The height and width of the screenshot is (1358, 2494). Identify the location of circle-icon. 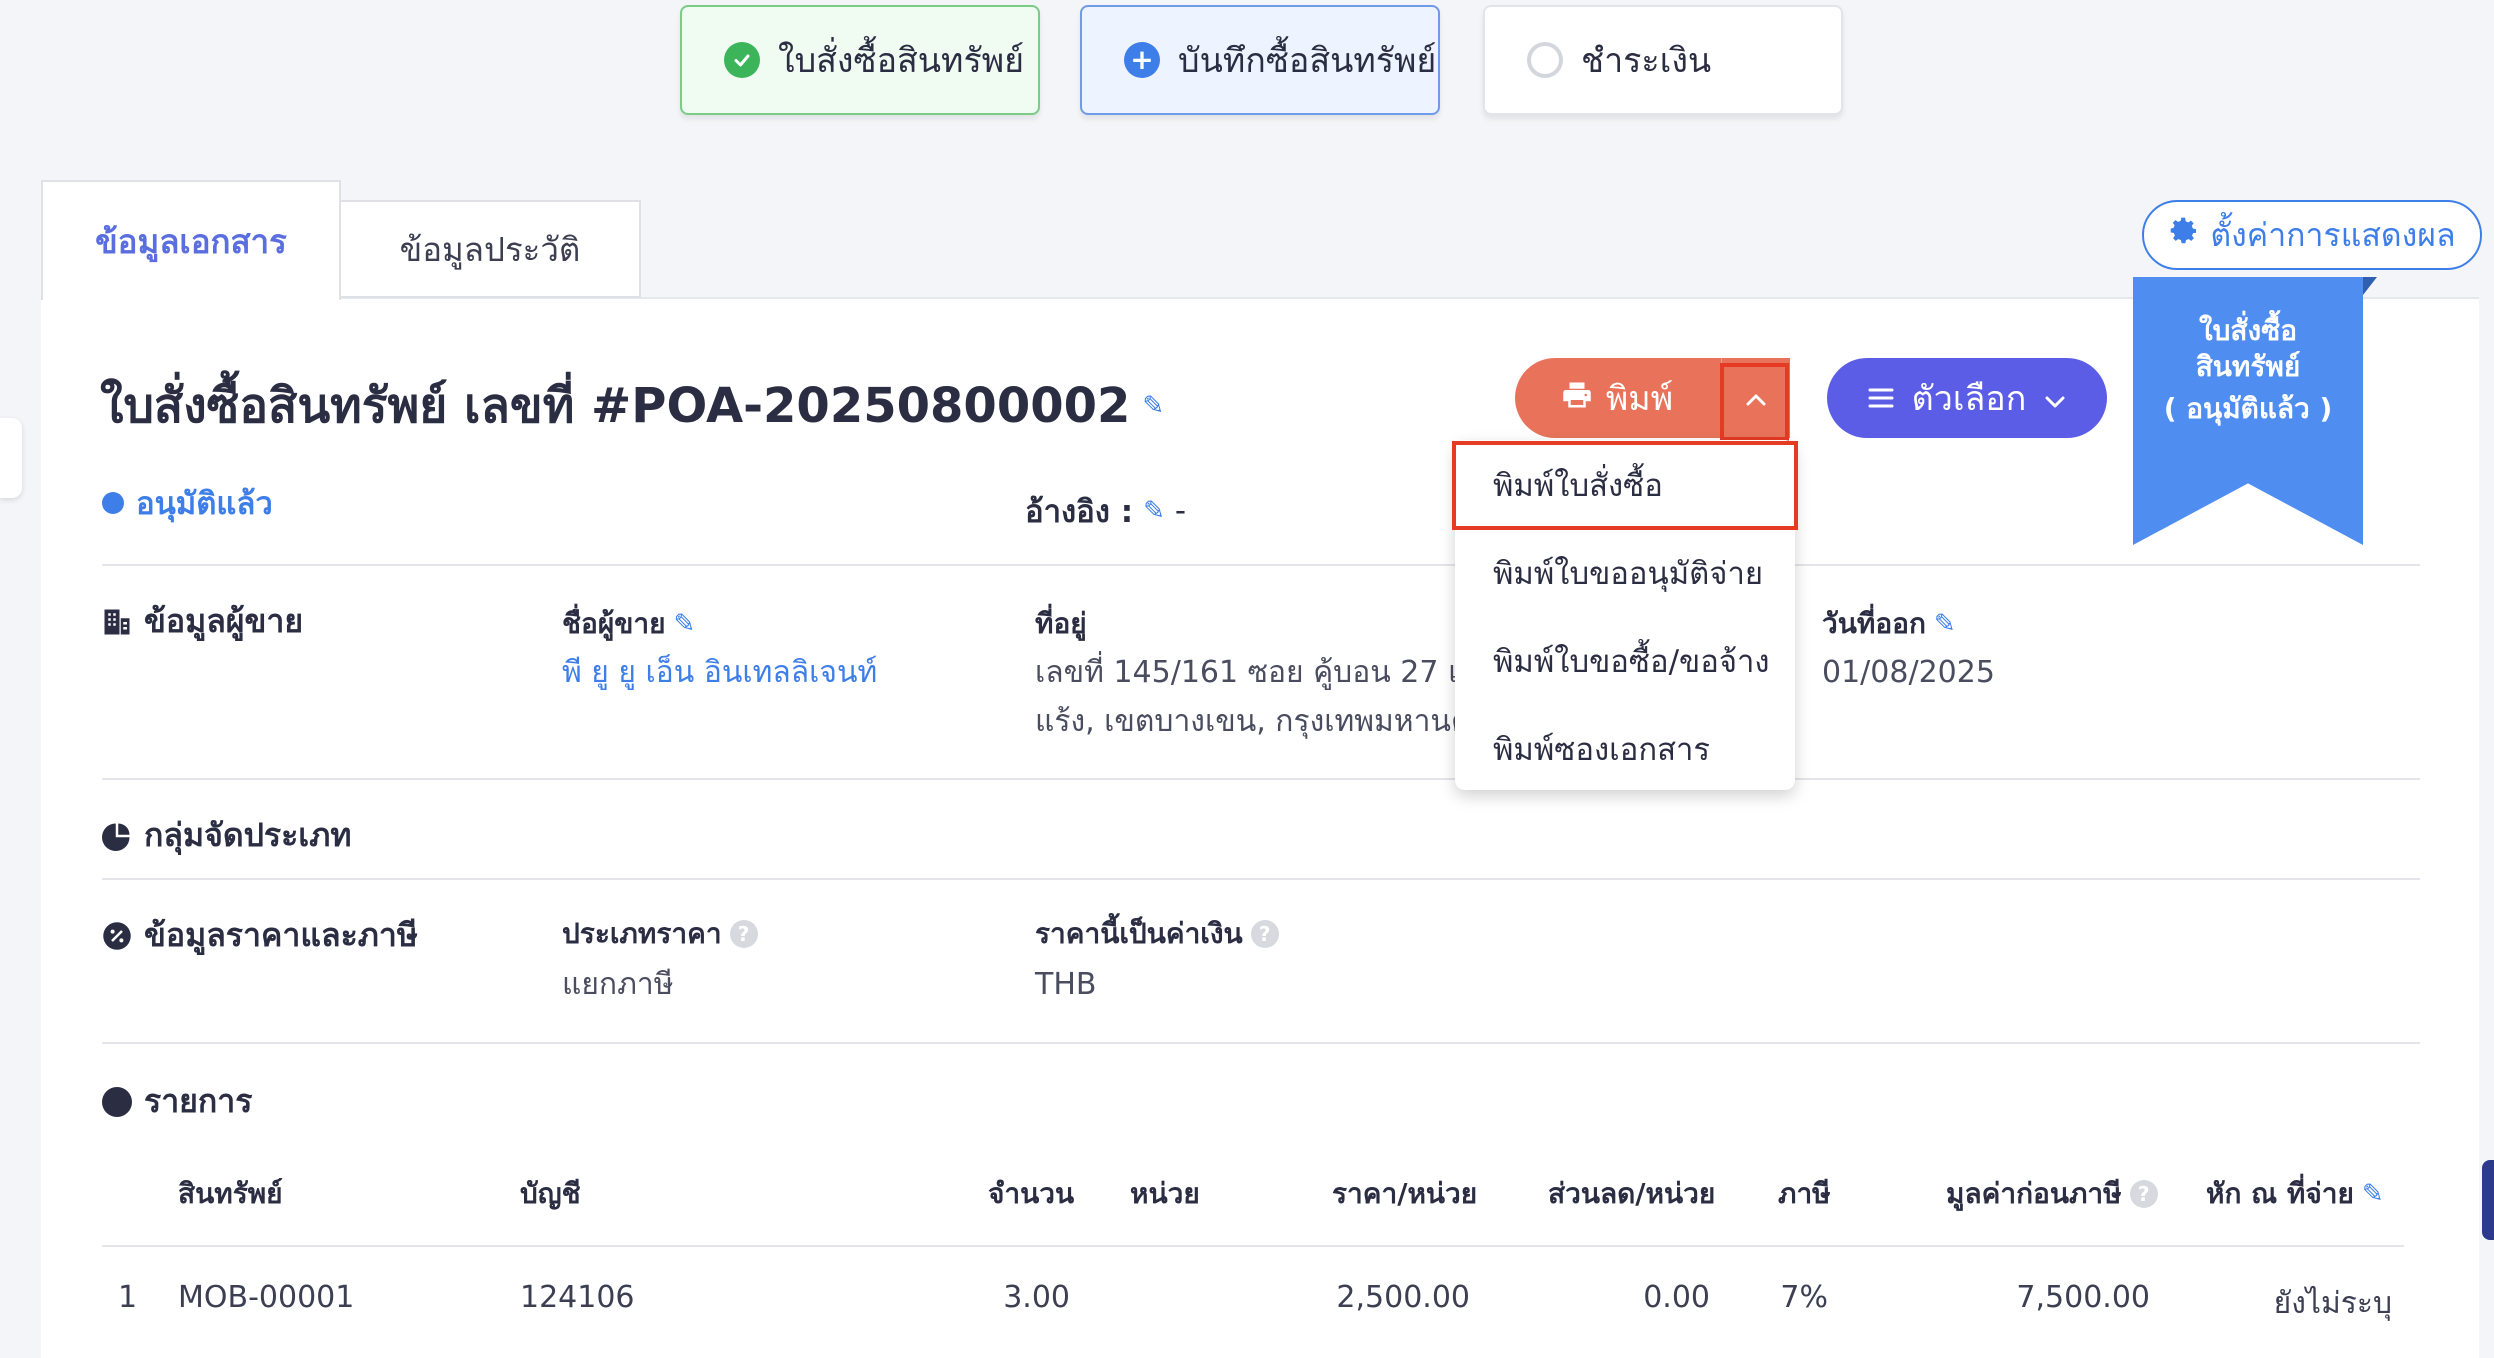
(117, 1101).